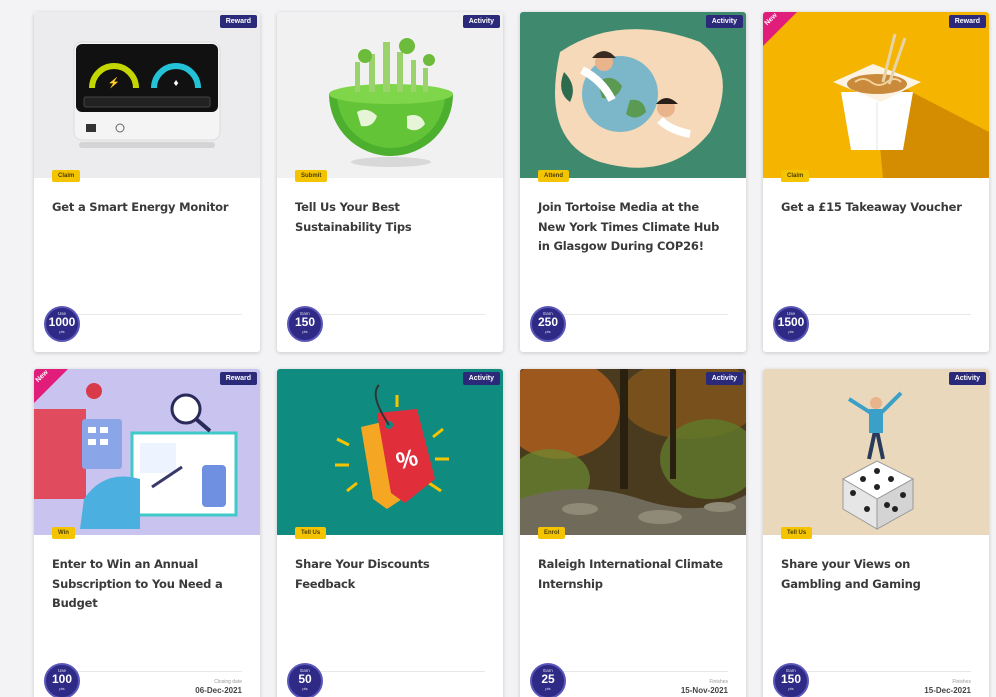 The image size is (996, 697). Describe the element at coordinates (878, 460) in the screenshot. I see `man-balancing-on-dice-illustration` at that location.